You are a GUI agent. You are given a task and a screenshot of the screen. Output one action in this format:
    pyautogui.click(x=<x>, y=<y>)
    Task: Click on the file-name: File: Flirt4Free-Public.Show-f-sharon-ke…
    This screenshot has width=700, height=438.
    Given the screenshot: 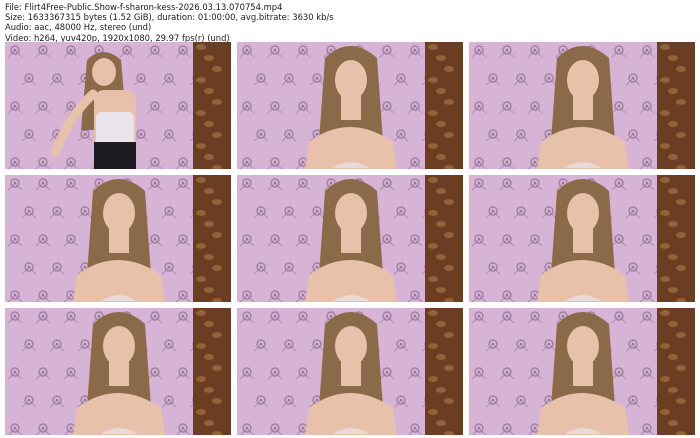 What is the action you would take?
    pyautogui.click(x=144, y=7)
    